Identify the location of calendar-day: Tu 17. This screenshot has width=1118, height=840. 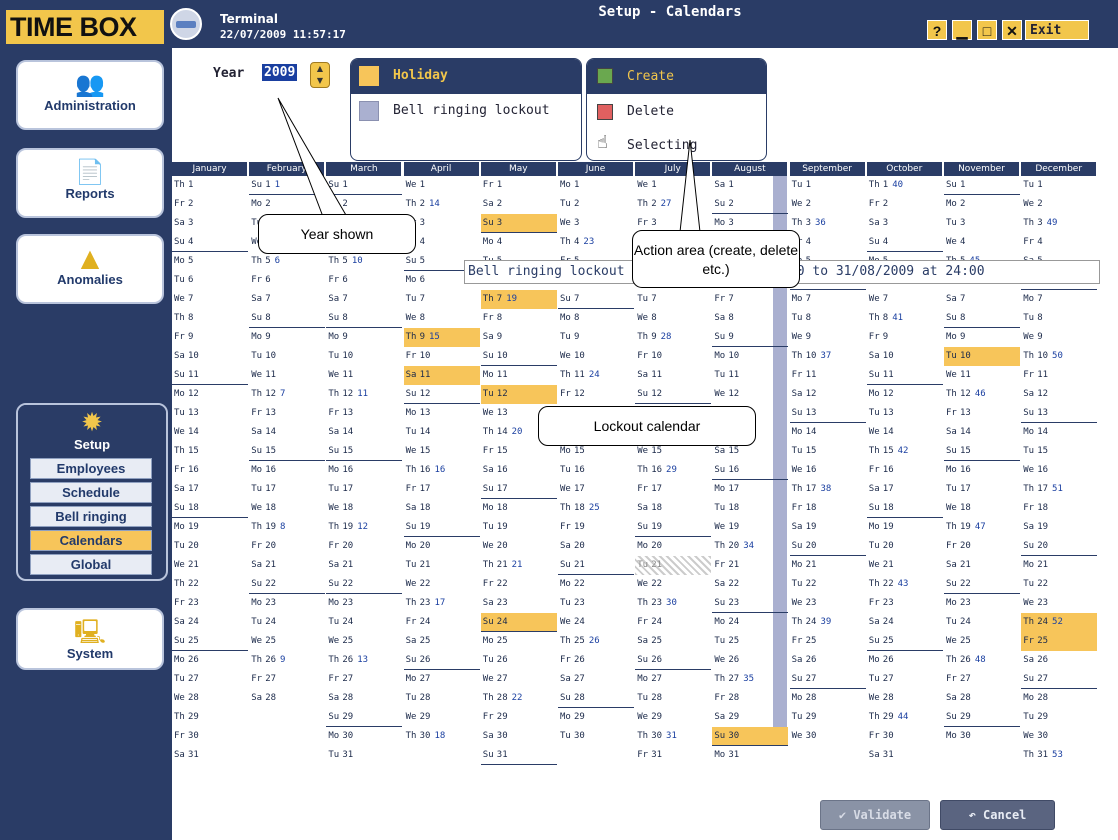
(287, 489).